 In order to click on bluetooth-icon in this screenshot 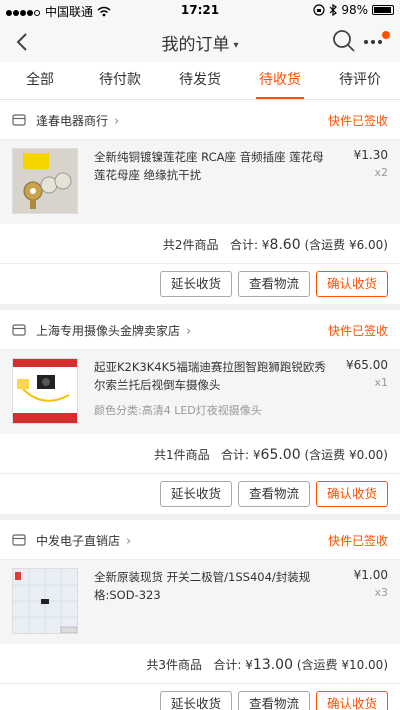, I will do `click(333, 10)`.